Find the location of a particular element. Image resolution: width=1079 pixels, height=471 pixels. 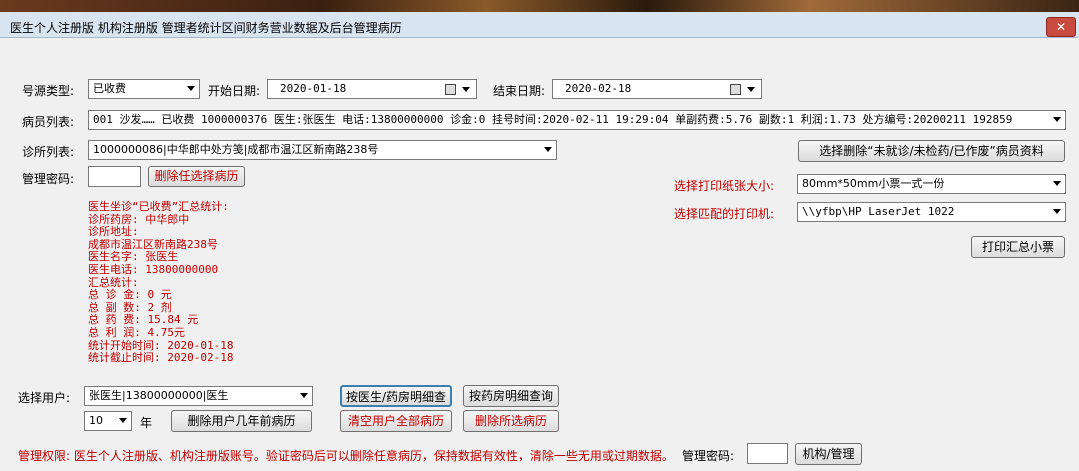

footer-password-label: 管理密码: is located at coordinates (708, 456).